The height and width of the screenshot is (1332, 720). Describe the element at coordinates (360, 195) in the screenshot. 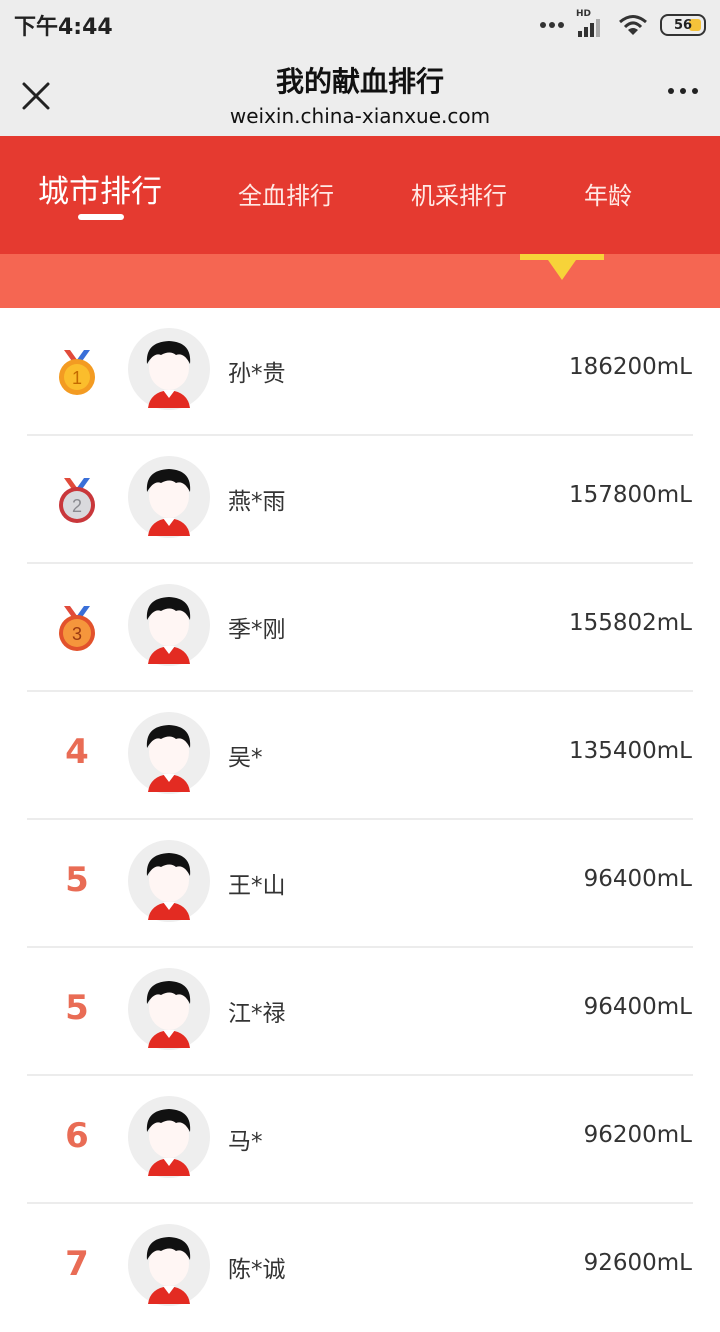

I see `ranking-tabs: 城市排行 全血排行 机采排行 年龄` at that location.